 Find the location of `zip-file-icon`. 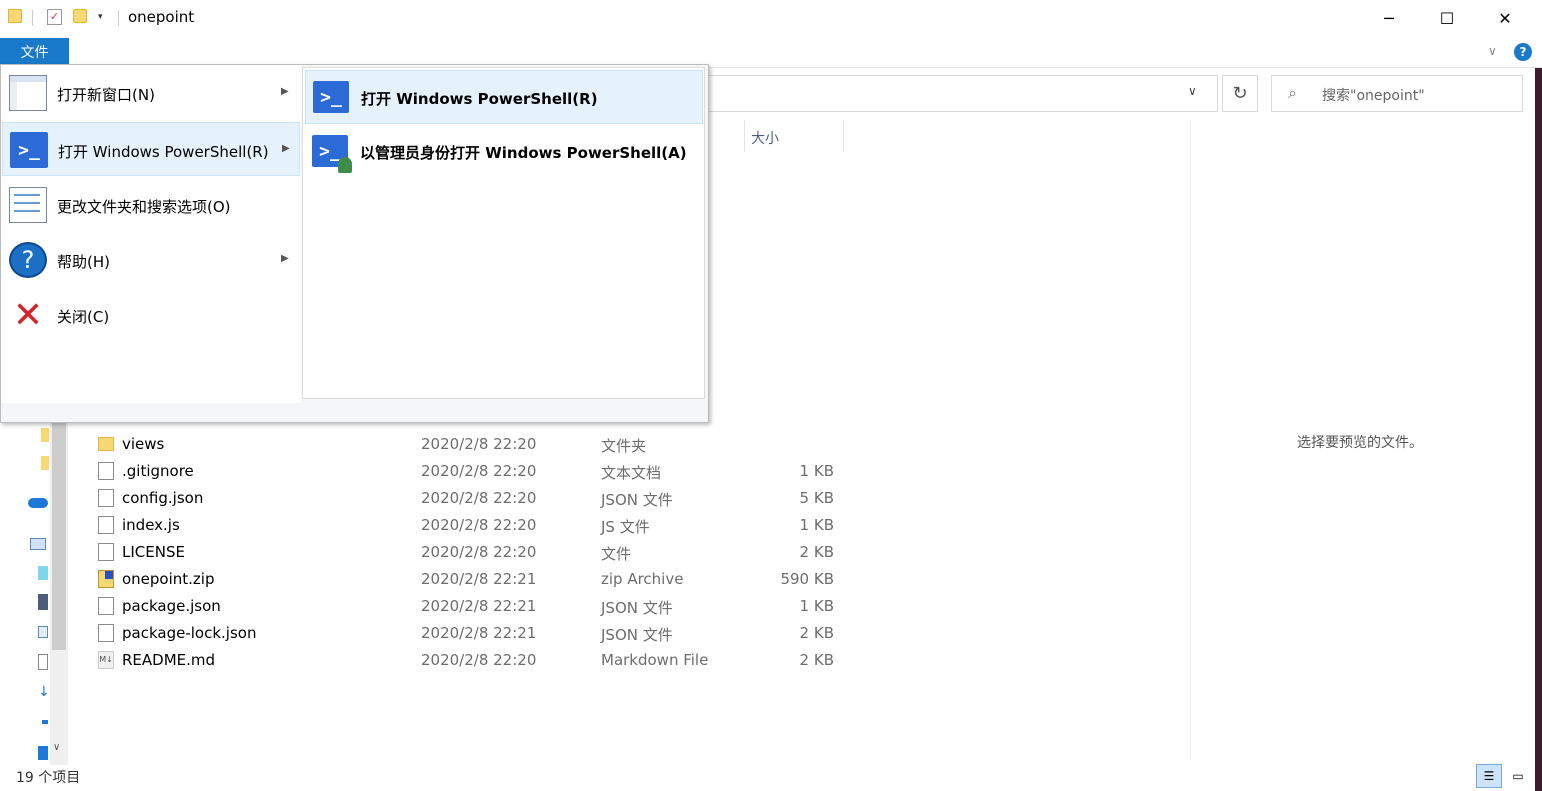

zip-file-icon is located at coordinates (106, 579).